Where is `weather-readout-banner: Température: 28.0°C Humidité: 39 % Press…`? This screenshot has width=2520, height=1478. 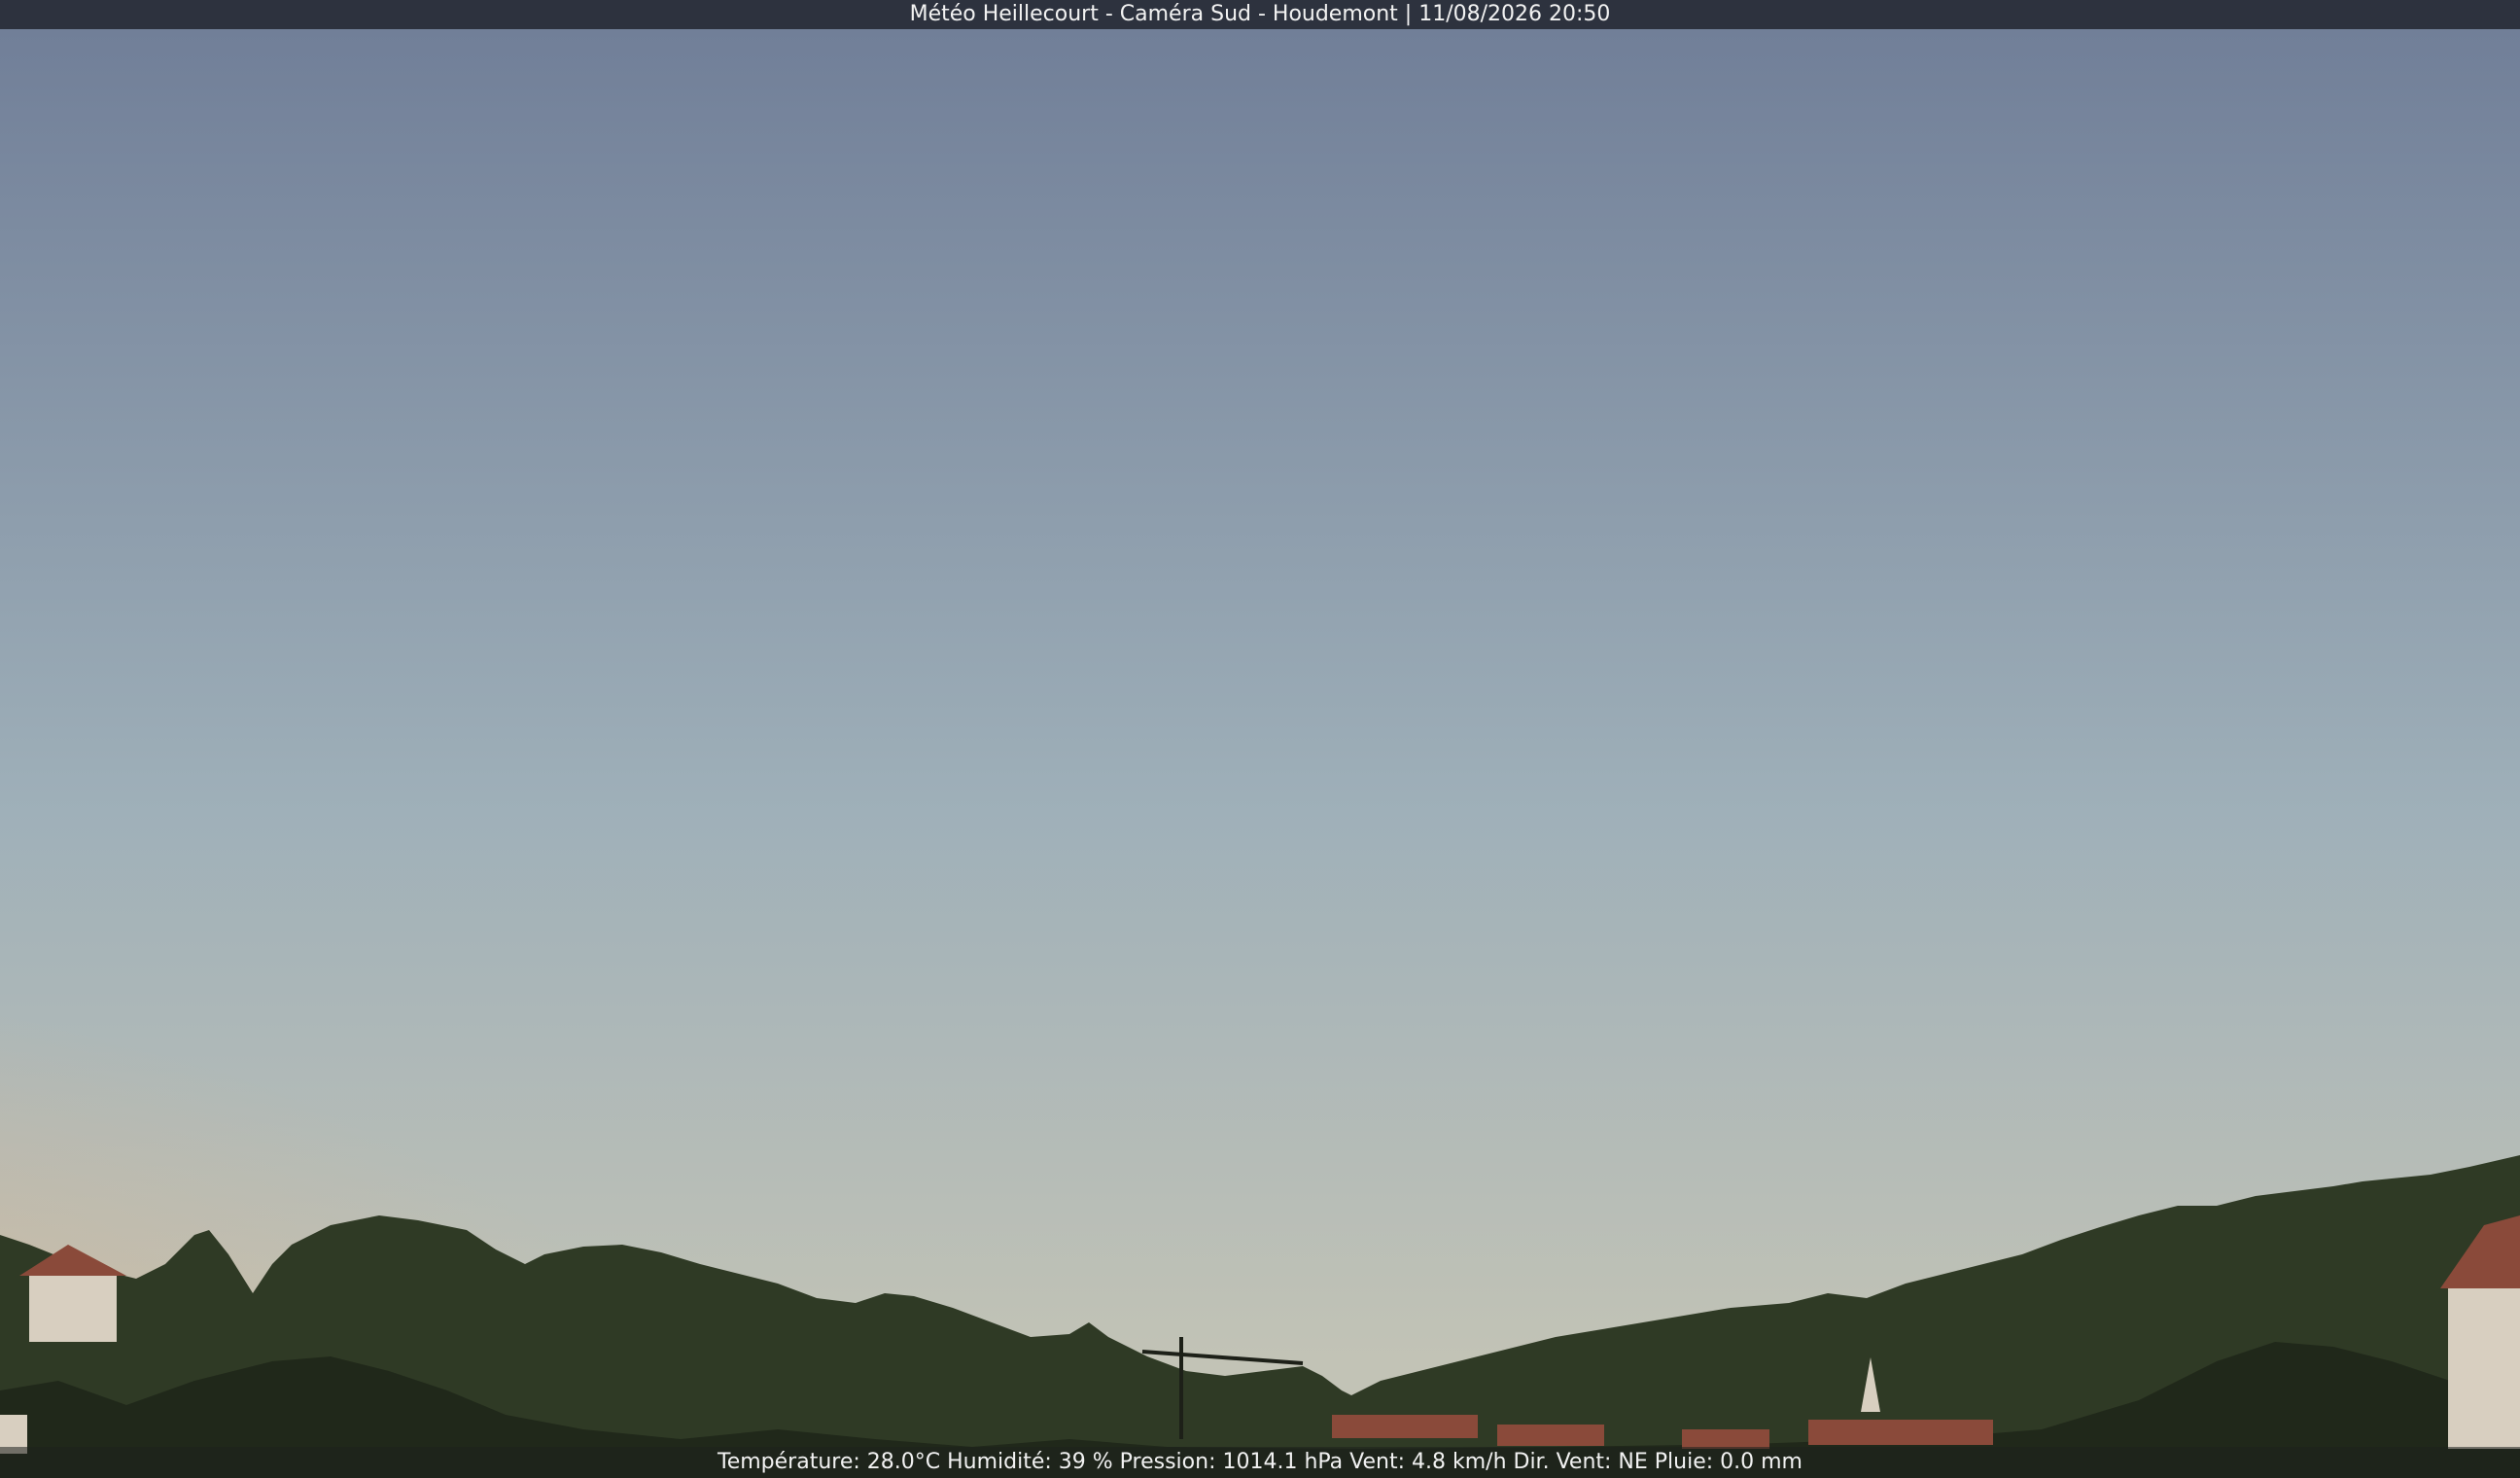 weather-readout-banner: Température: 28.0°C Humidité: 39 % Press… is located at coordinates (1260, 1462).